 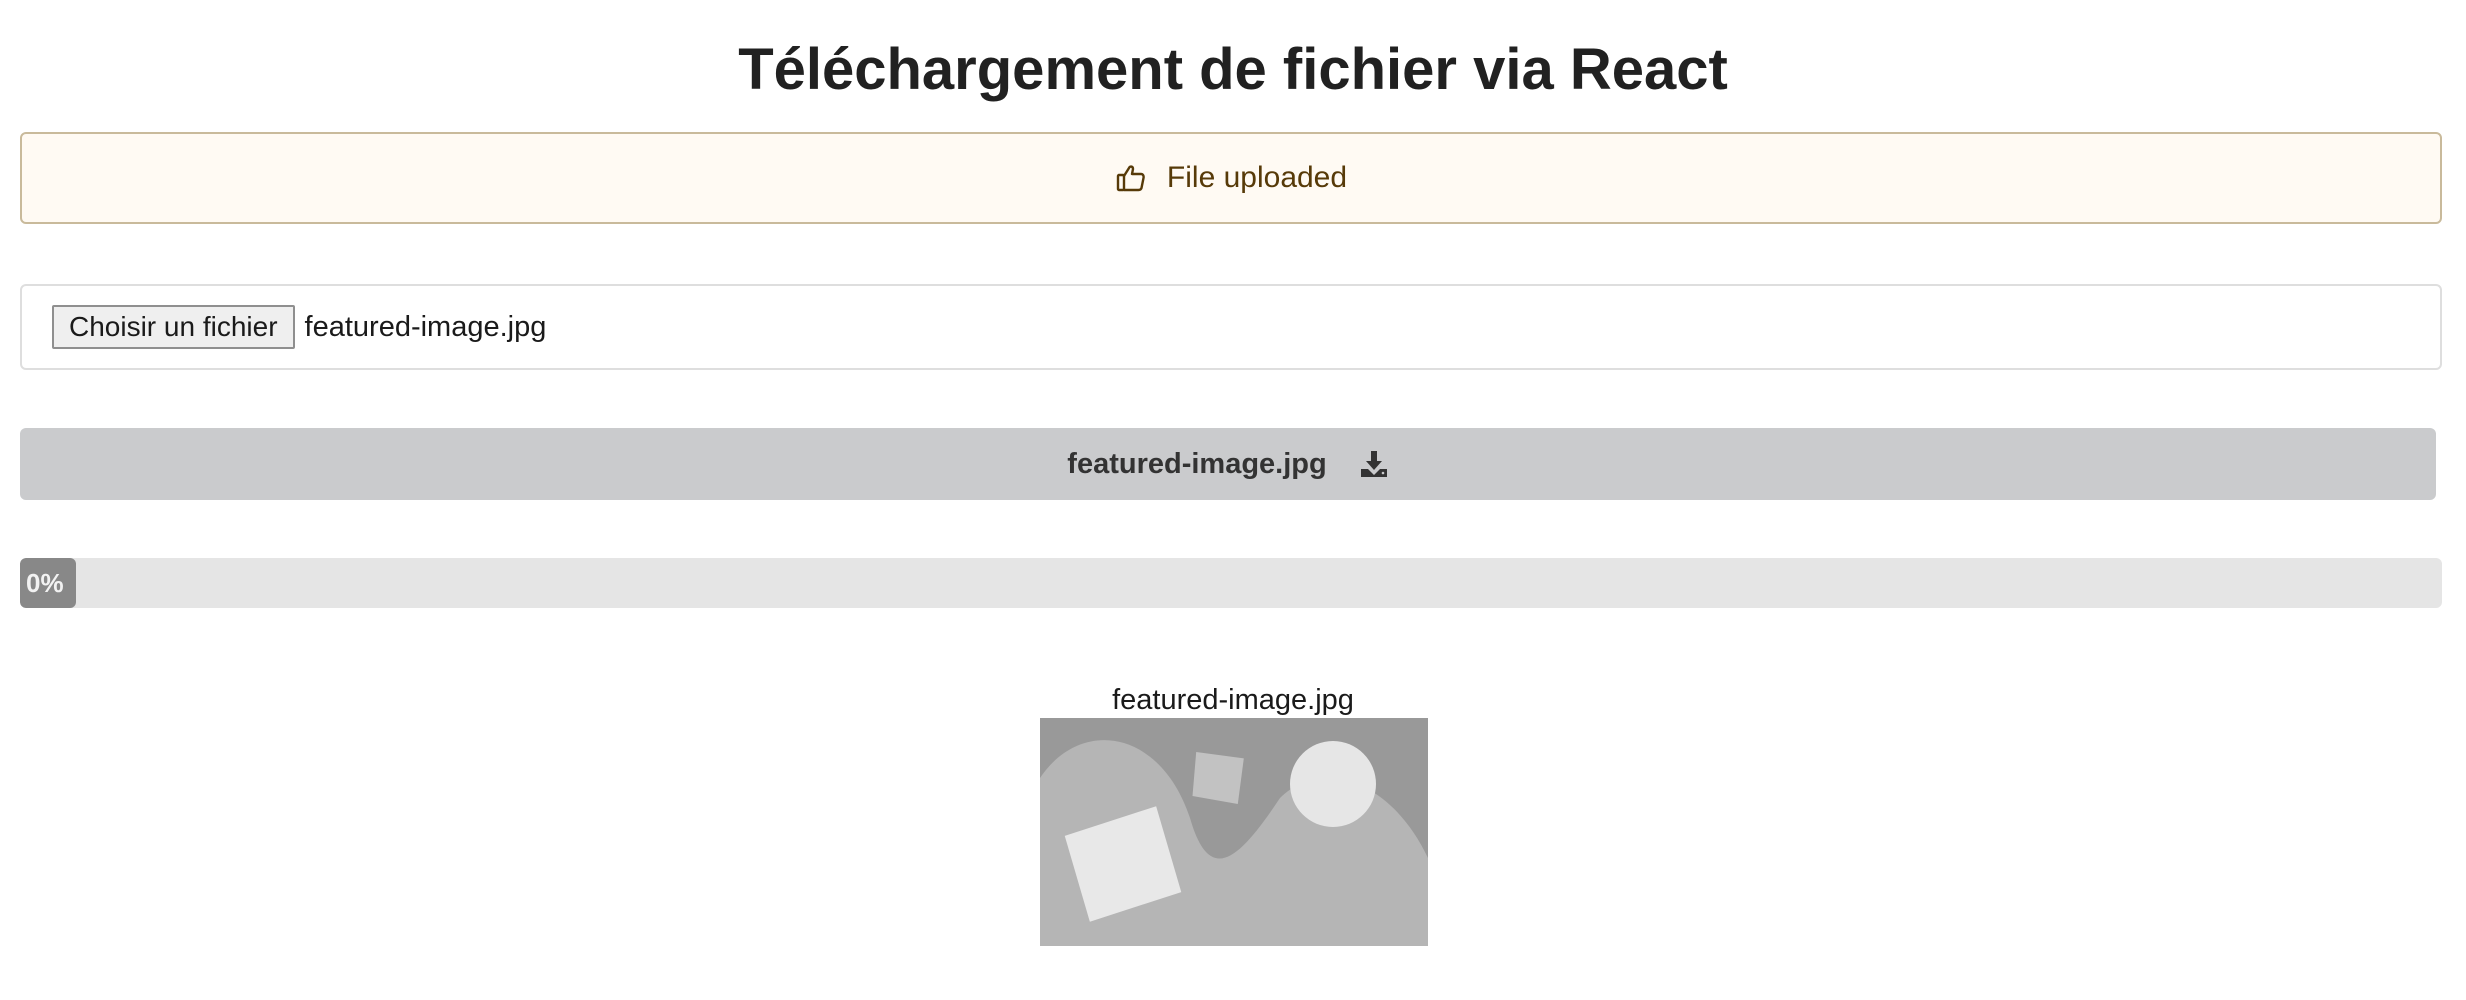 I want to click on file-input-container: Choisir un fichier featured-image.jpg, so click(x=1231, y=327).